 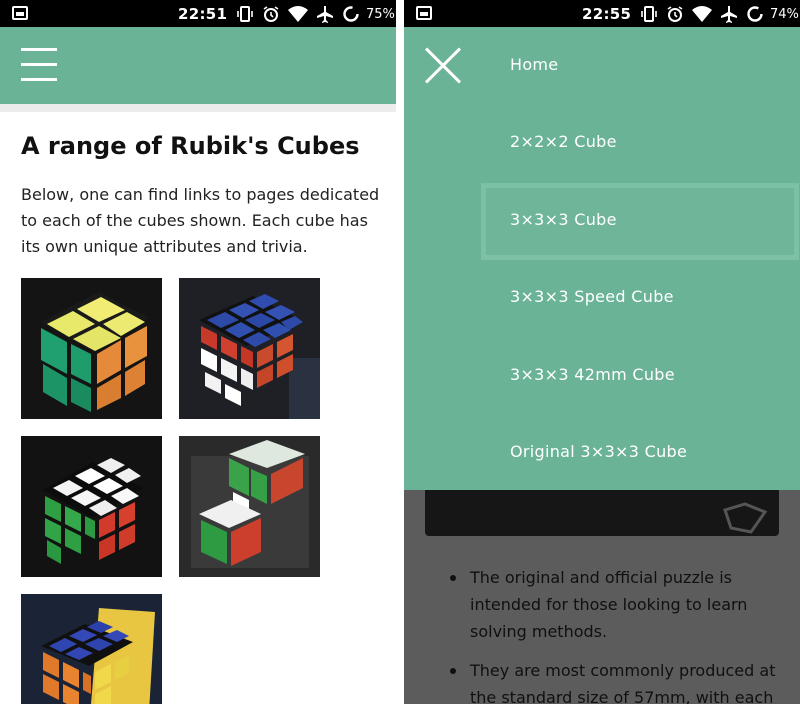 I want to click on nav-item-home: Home, so click(x=534, y=64).